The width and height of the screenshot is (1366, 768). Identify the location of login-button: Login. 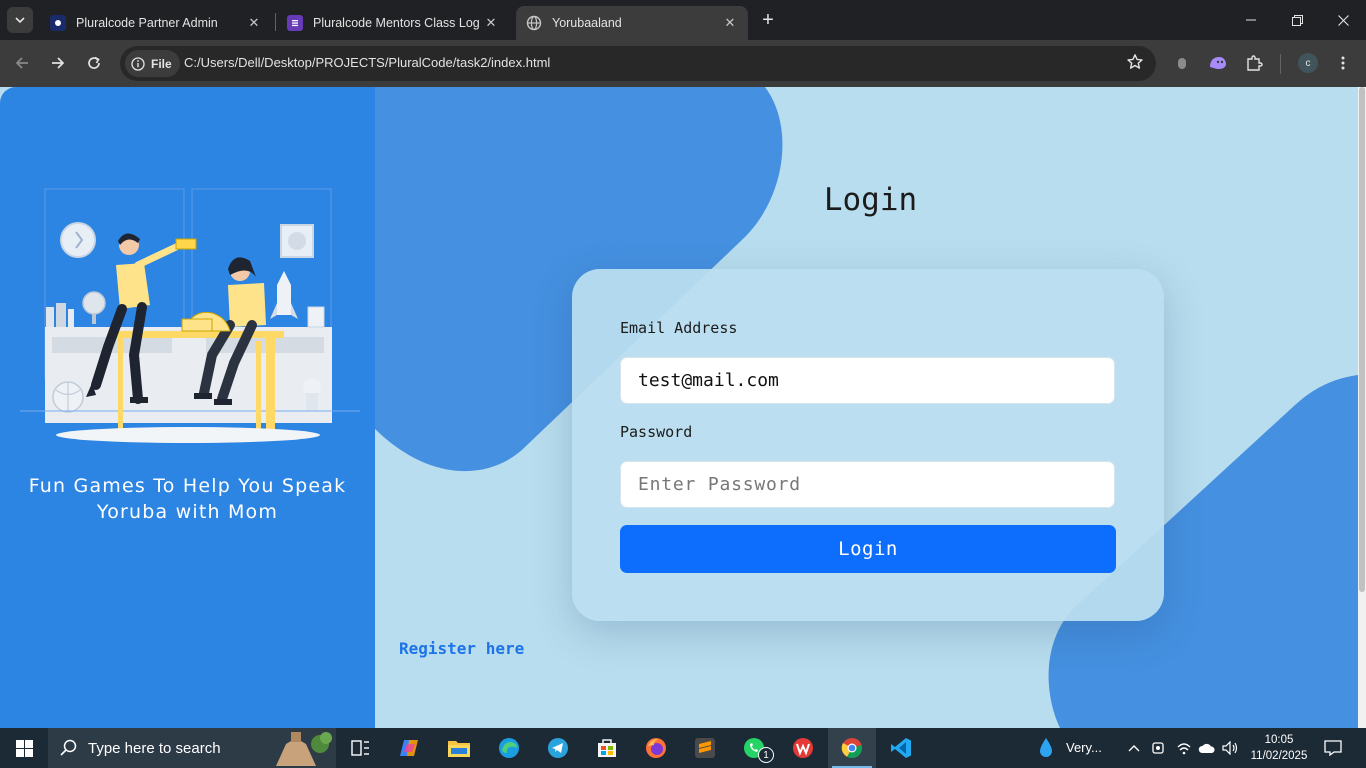
(868, 549).